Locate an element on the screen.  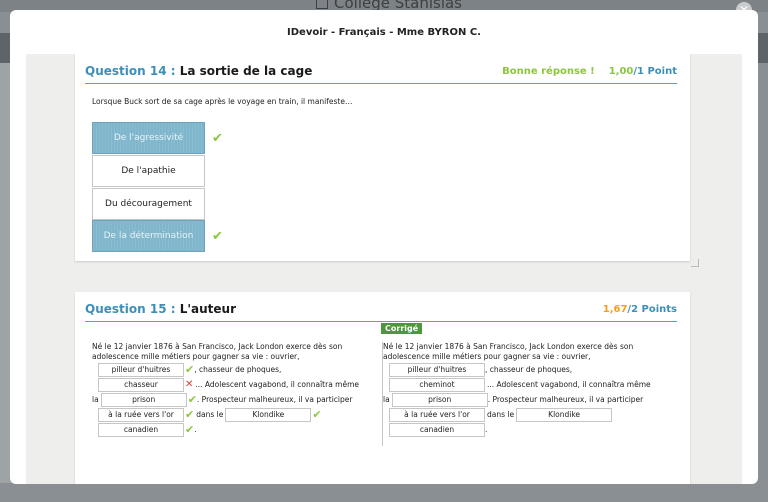
blank-3-student: prison is located at coordinates (143, 399).